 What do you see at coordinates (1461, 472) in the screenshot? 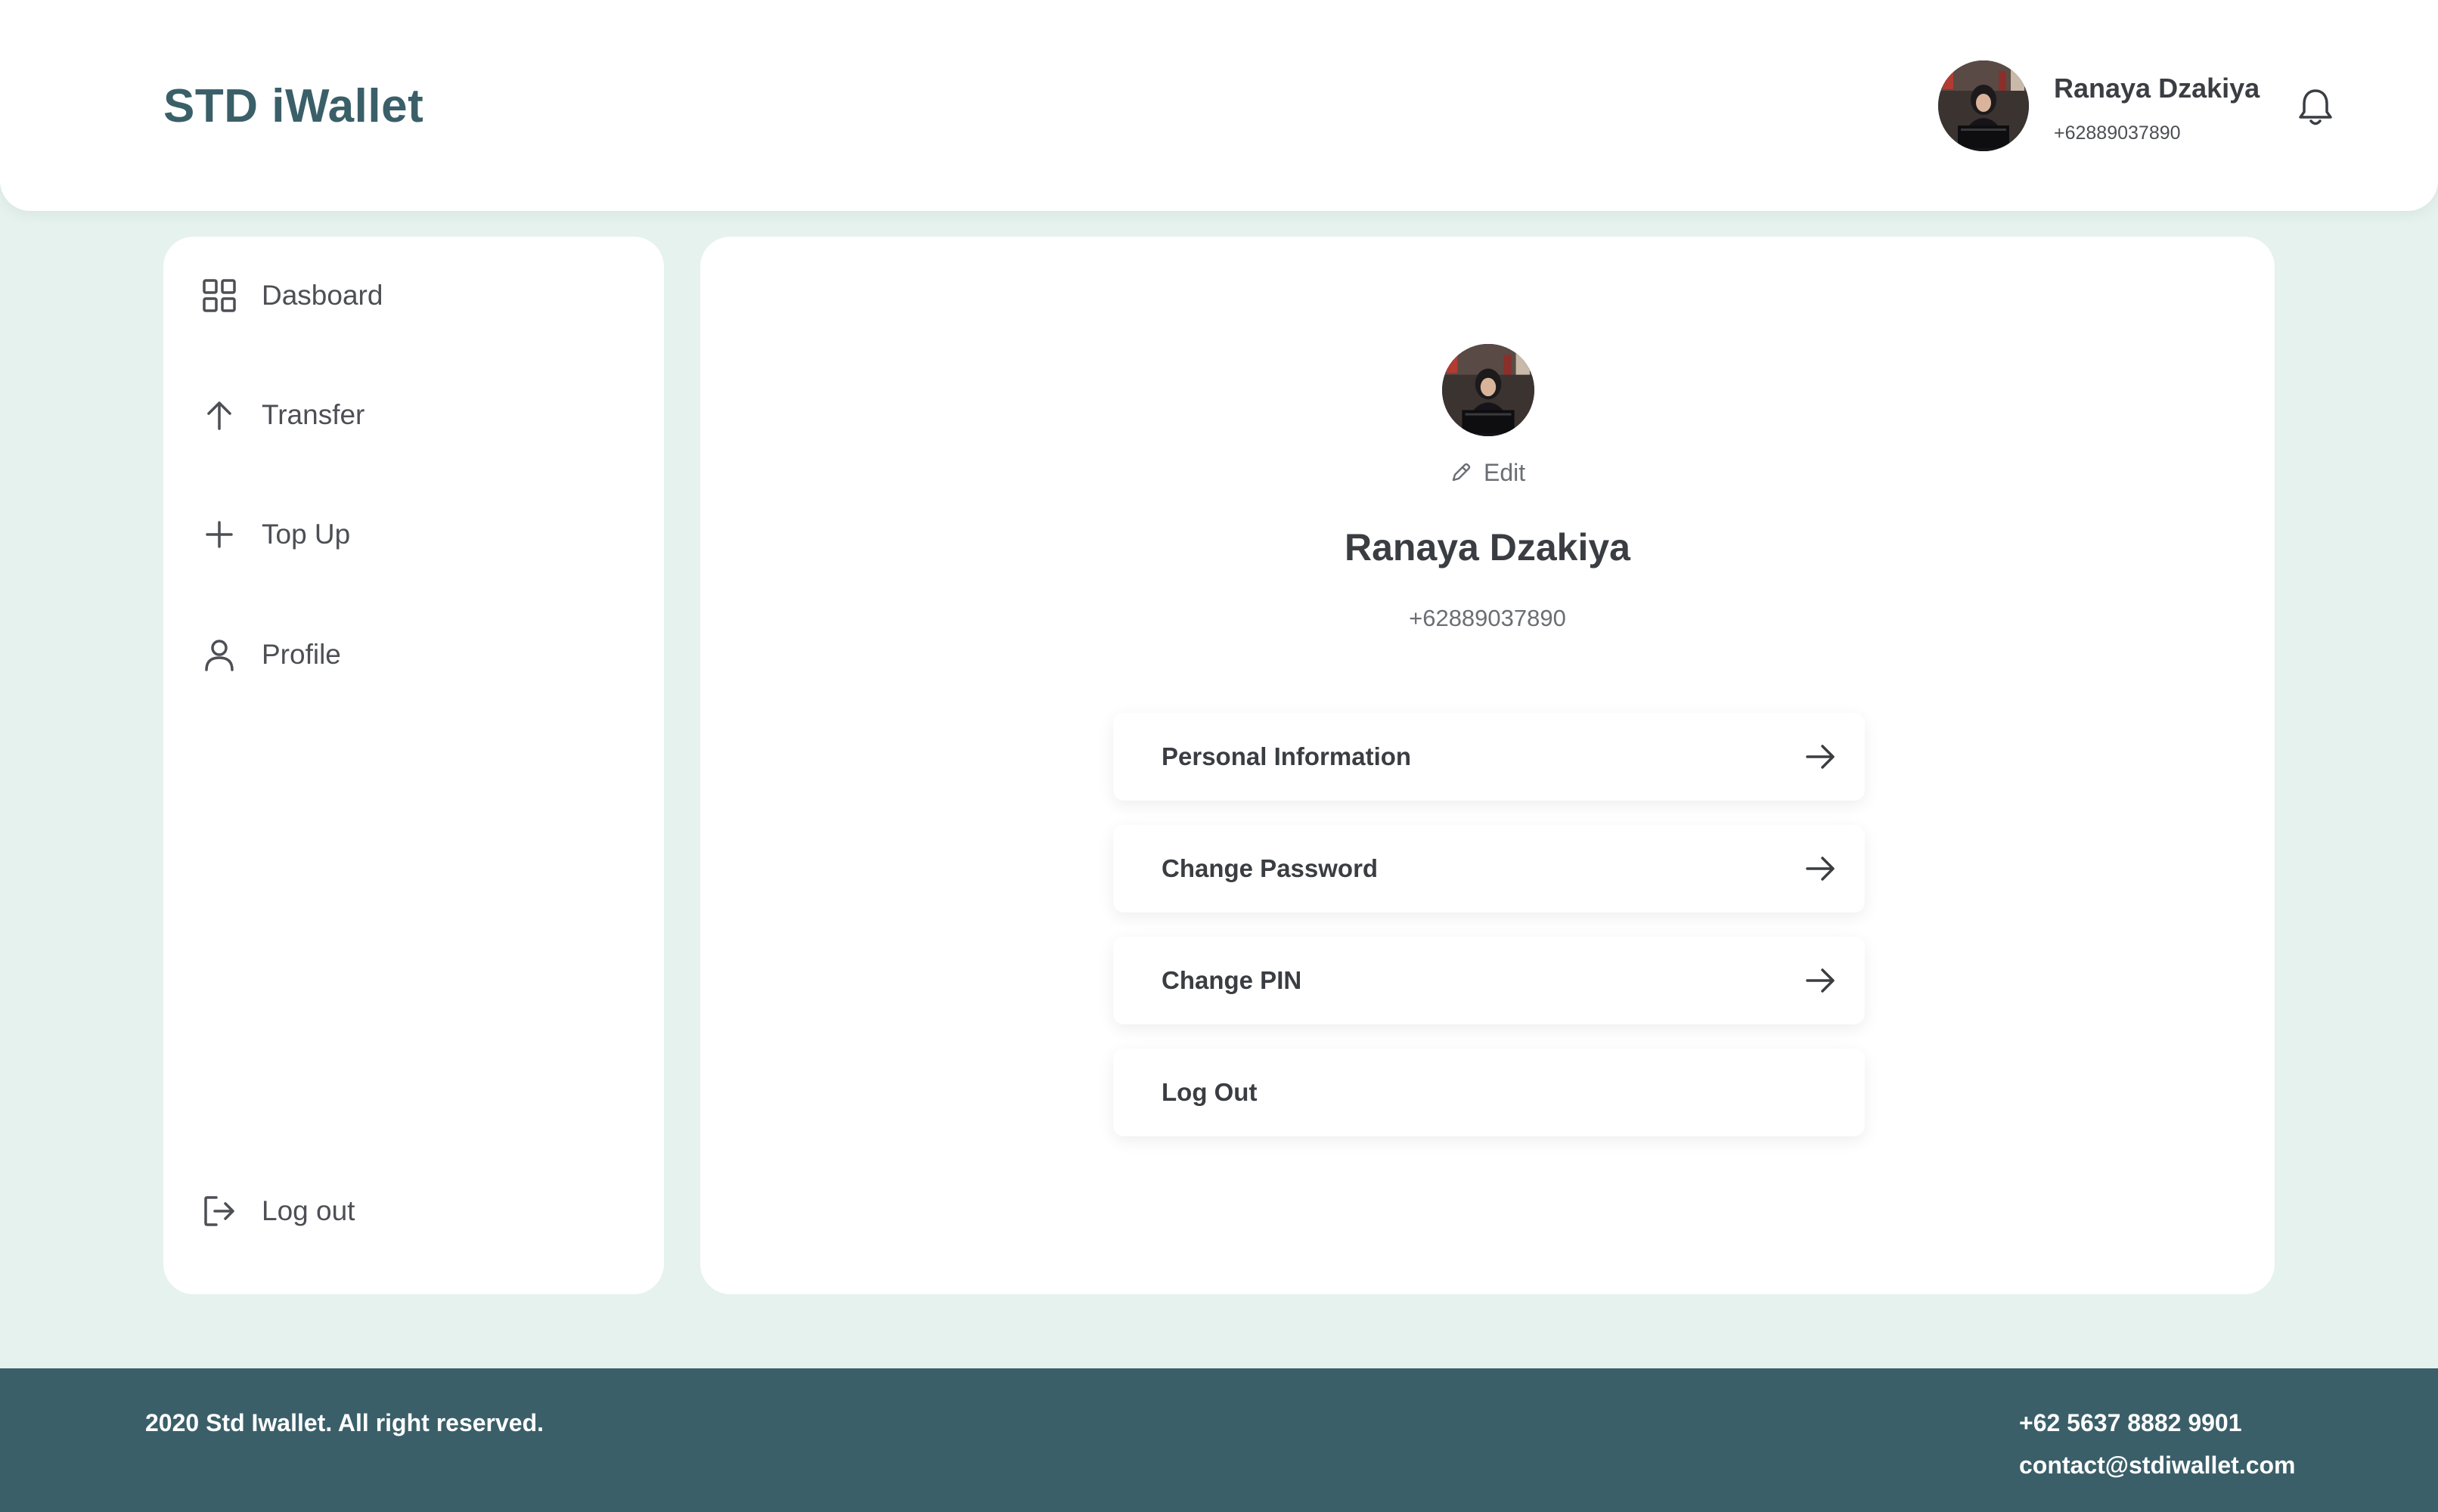
I see `pencil-icon` at bounding box center [1461, 472].